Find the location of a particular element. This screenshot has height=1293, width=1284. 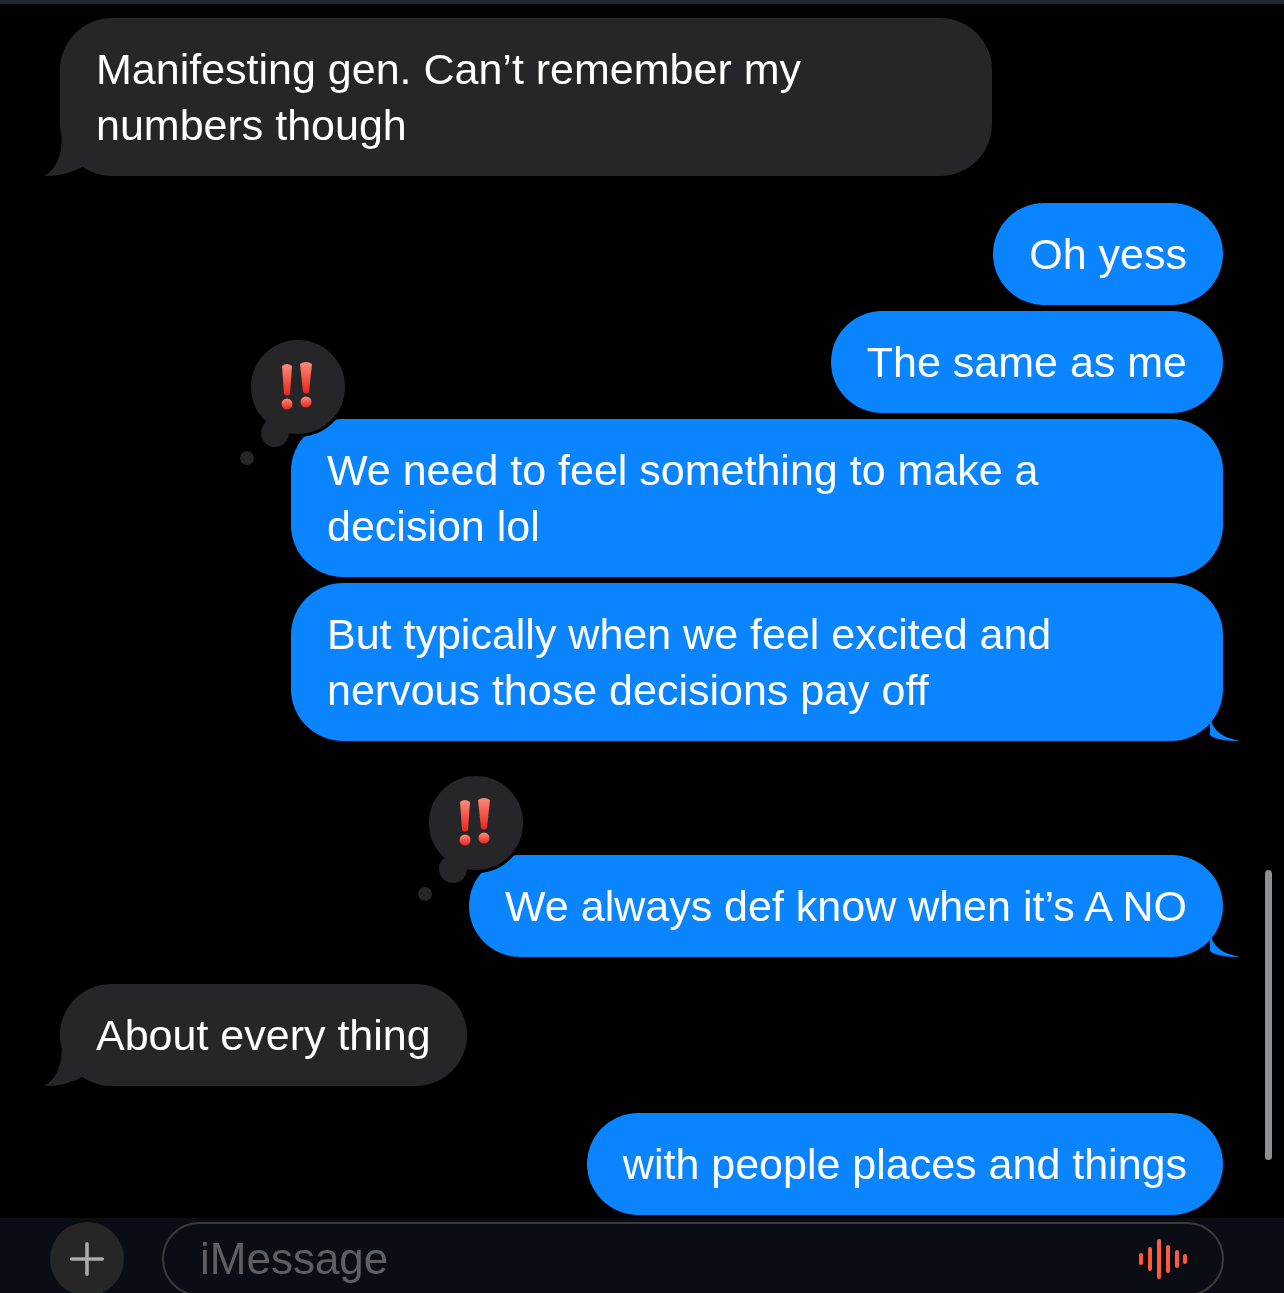

scrollbar is located at coordinates (1268, 1015).